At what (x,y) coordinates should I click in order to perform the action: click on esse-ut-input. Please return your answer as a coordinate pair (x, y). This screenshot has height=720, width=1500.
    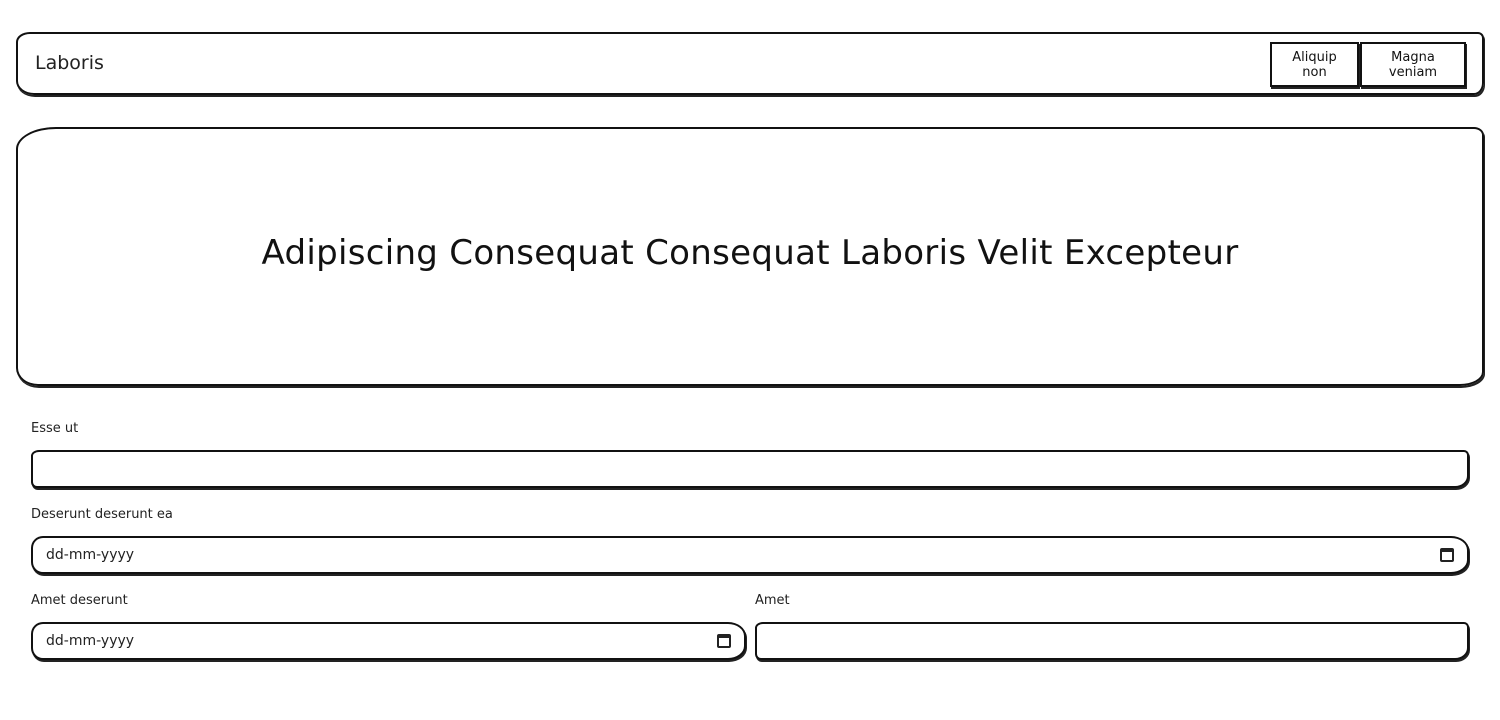
    Looking at the image, I should click on (750, 469).